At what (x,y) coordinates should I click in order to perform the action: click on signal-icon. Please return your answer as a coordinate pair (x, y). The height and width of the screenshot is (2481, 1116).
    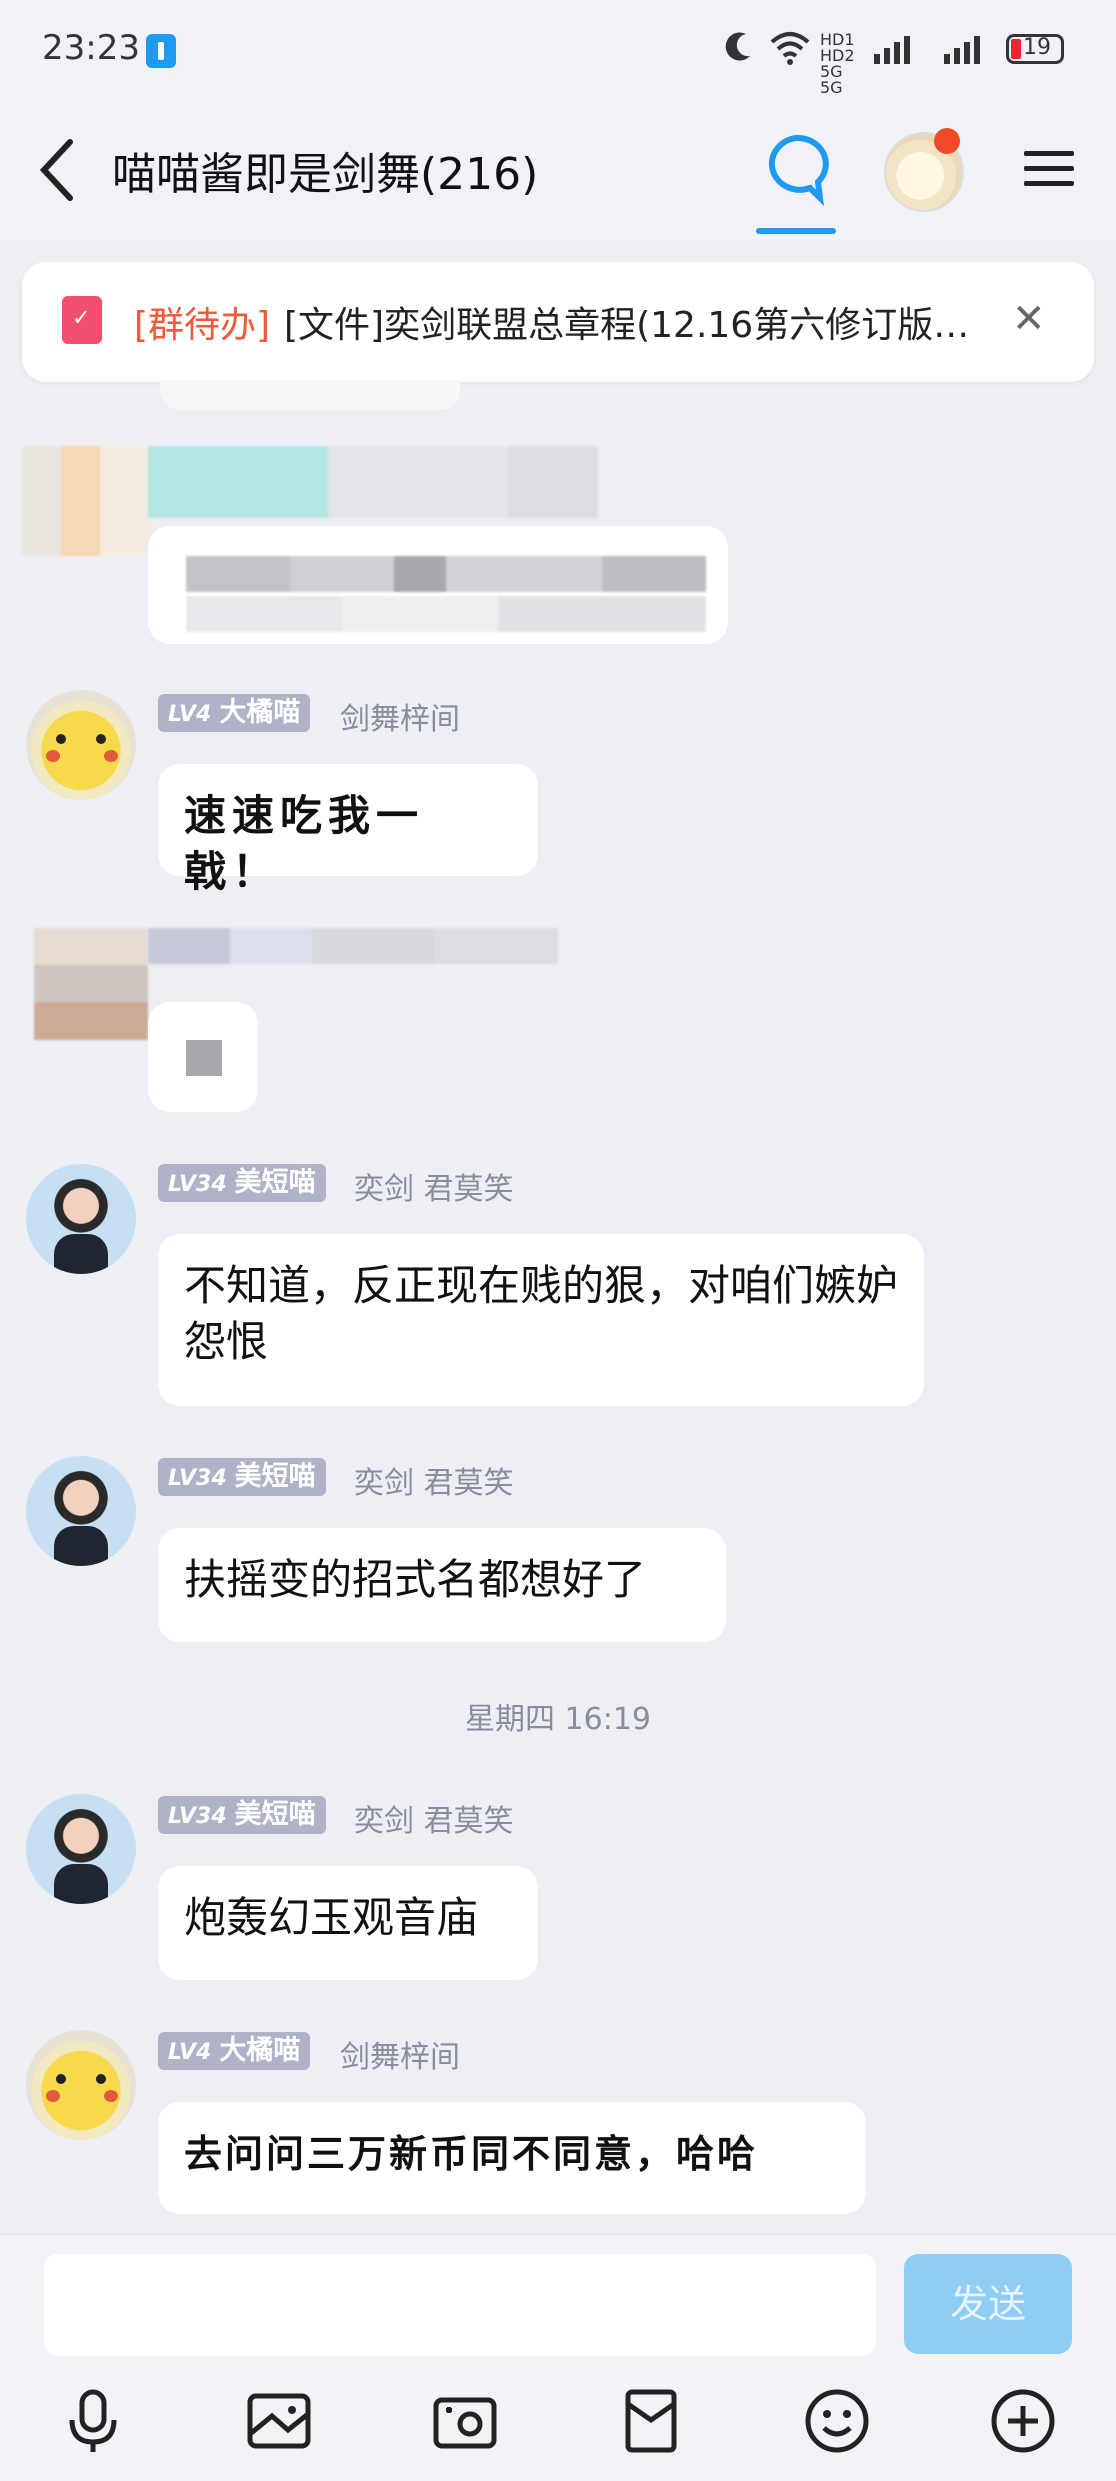
    Looking at the image, I should click on (892, 50).